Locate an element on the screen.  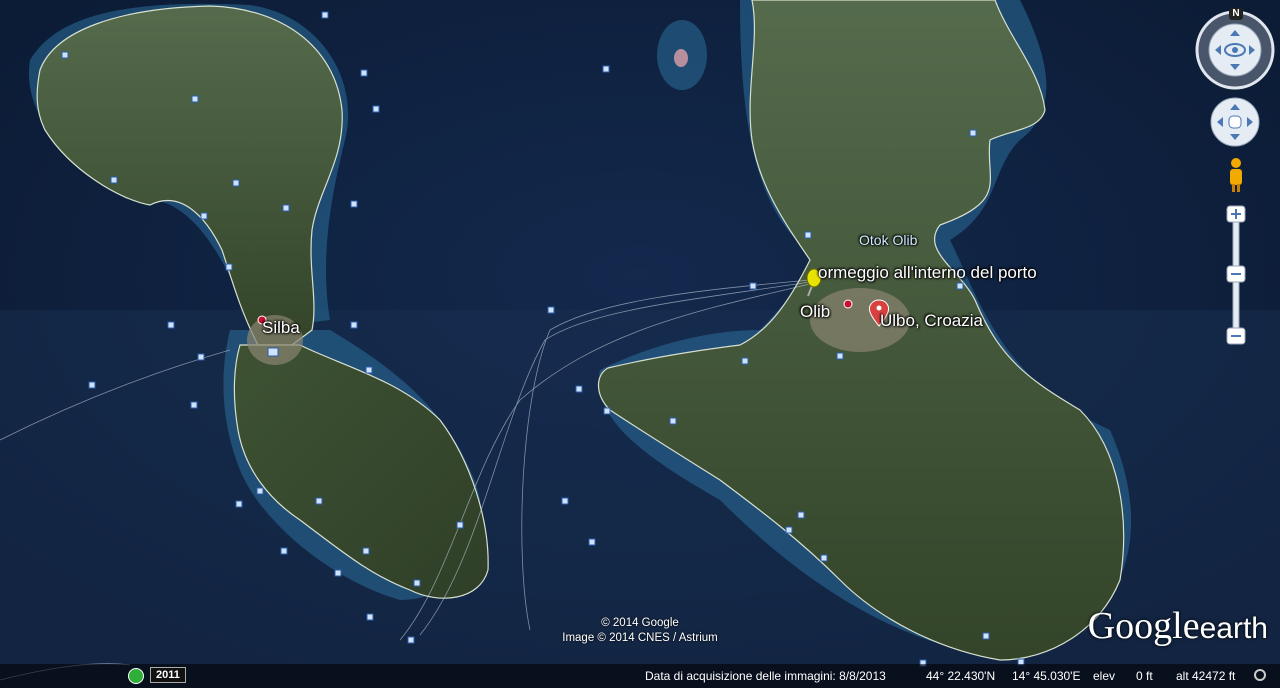
pegman-icon is located at coordinates (1236, 175).